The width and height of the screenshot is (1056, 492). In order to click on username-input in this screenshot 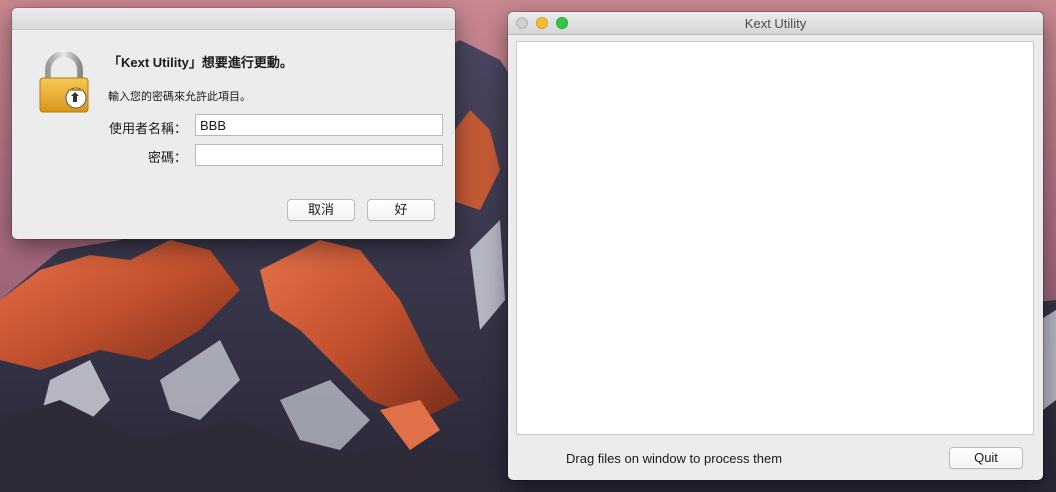, I will do `click(319, 125)`.